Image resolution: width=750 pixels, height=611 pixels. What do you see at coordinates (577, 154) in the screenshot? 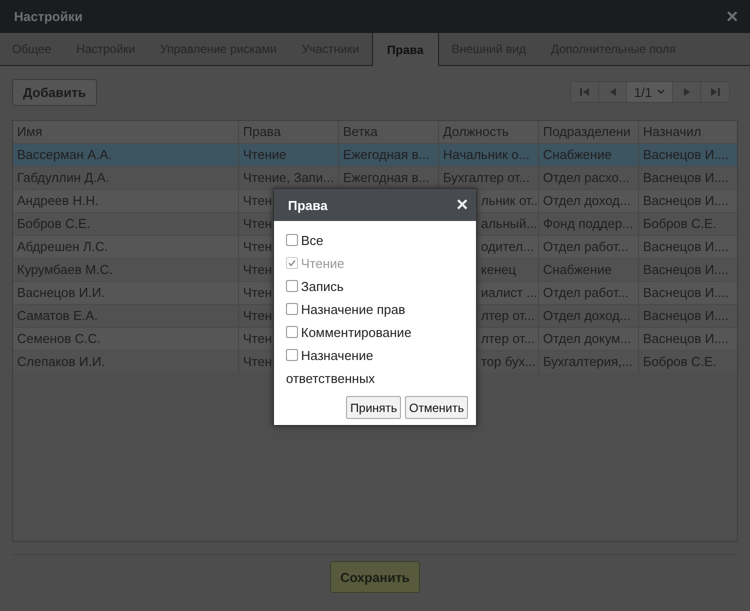
I see `table-cell: Снабжение` at bounding box center [577, 154].